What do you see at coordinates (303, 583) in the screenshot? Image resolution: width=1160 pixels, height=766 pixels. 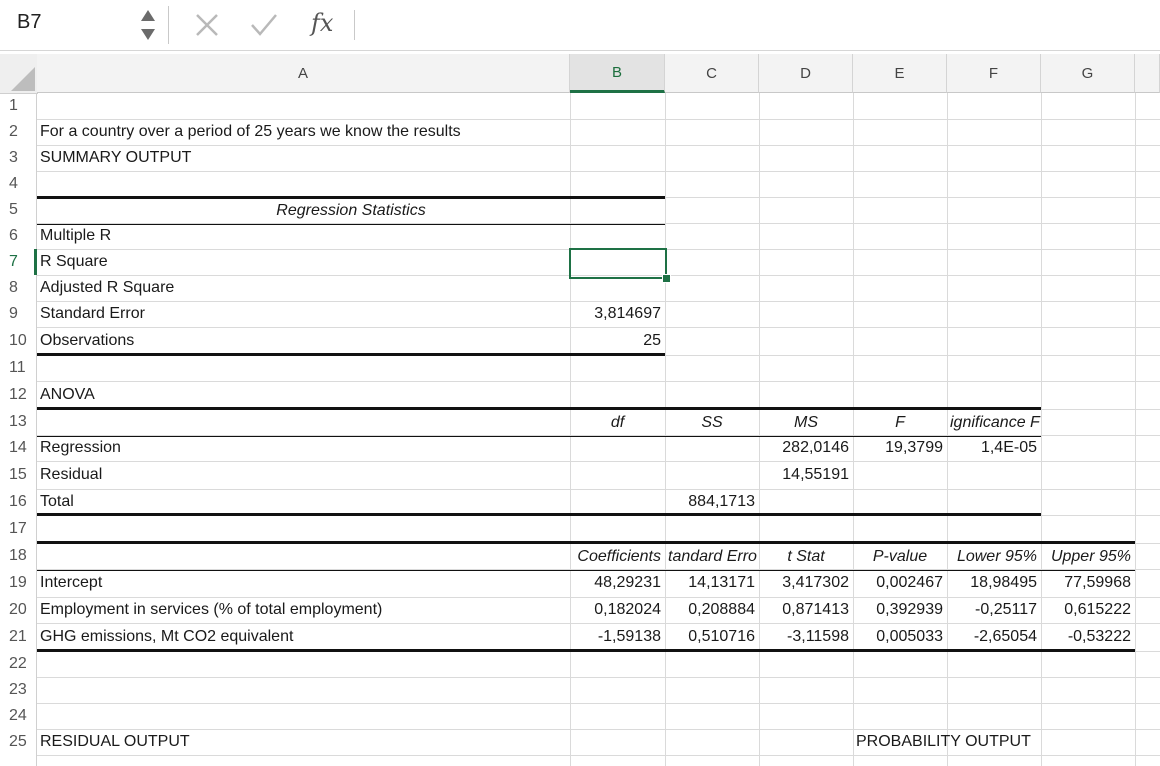 I see `coef-row-label: Intercept` at bounding box center [303, 583].